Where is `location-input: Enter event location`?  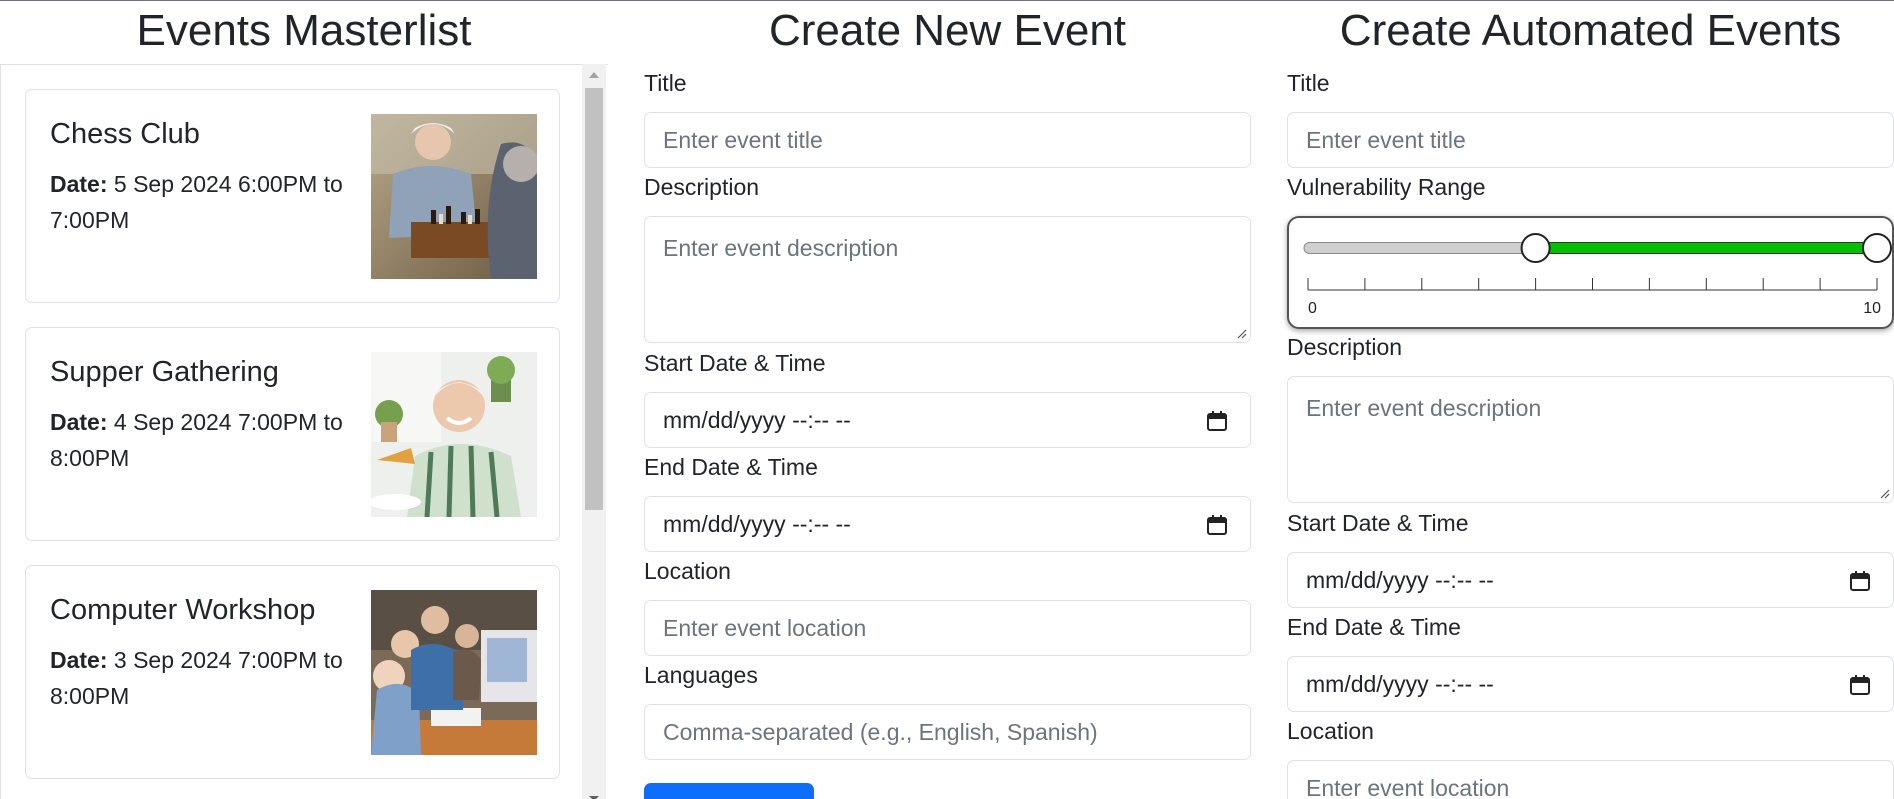 location-input: Enter event location is located at coordinates (947, 628).